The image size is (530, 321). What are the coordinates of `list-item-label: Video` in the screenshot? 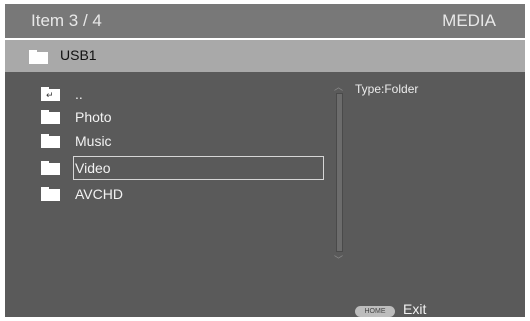 It's located at (93, 168).